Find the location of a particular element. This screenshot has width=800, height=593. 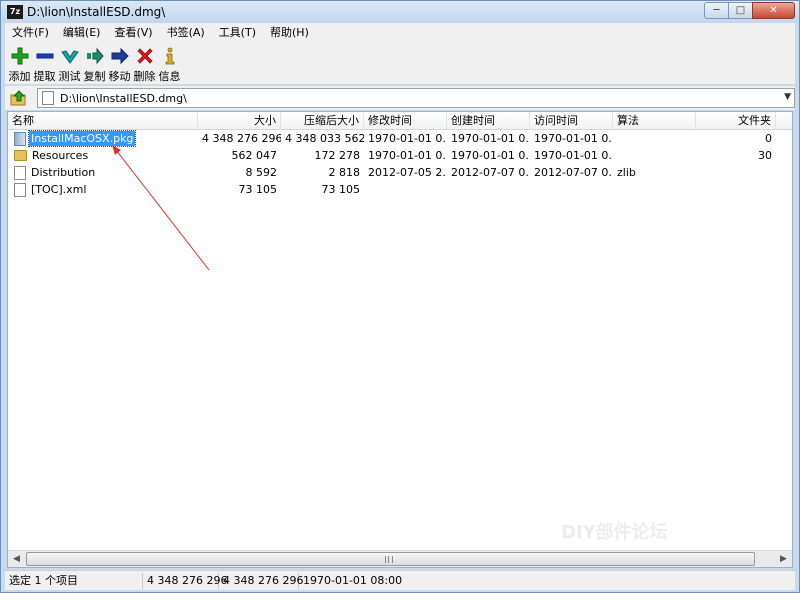

file-folders: 0 is located at coordinates (768, 138).